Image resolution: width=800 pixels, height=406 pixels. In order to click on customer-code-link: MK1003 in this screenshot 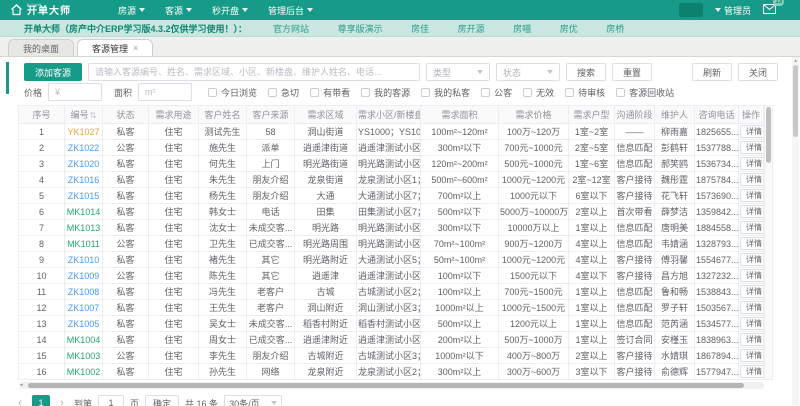, I will do `click(84, 356)`.